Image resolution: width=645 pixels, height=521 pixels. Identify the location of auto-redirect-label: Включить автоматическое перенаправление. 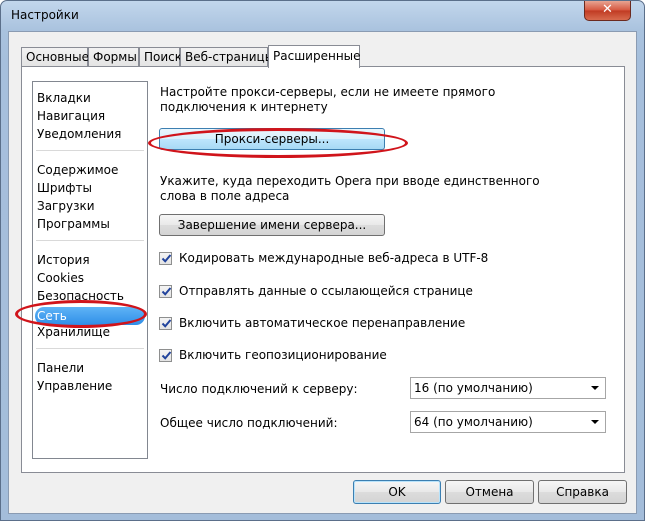
(322, 323).